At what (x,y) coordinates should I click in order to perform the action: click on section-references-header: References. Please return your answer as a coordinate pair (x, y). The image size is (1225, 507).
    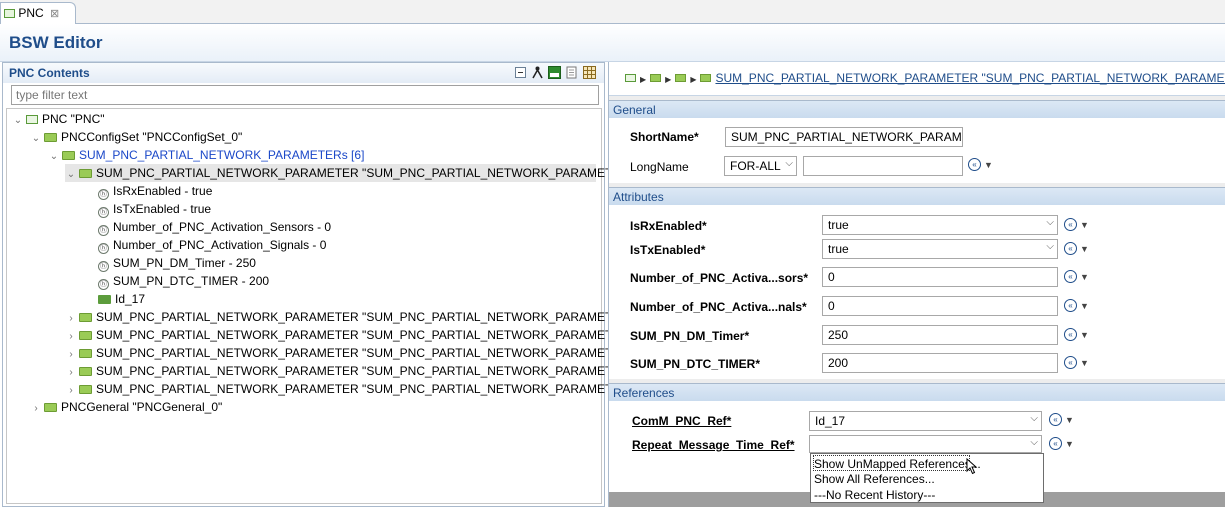
    Looking at the image, I should click on (917, 392).